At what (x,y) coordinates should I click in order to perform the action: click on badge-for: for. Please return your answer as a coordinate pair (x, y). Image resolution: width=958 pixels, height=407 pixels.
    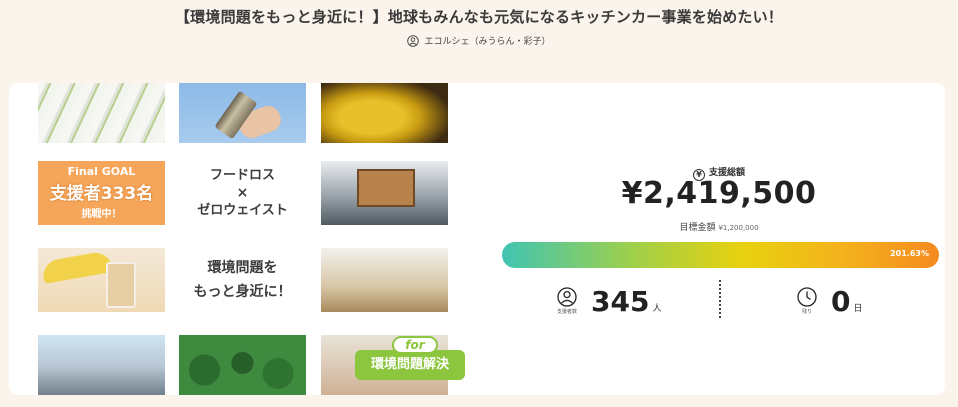
    Looking at the image, I should click on (415, 345).